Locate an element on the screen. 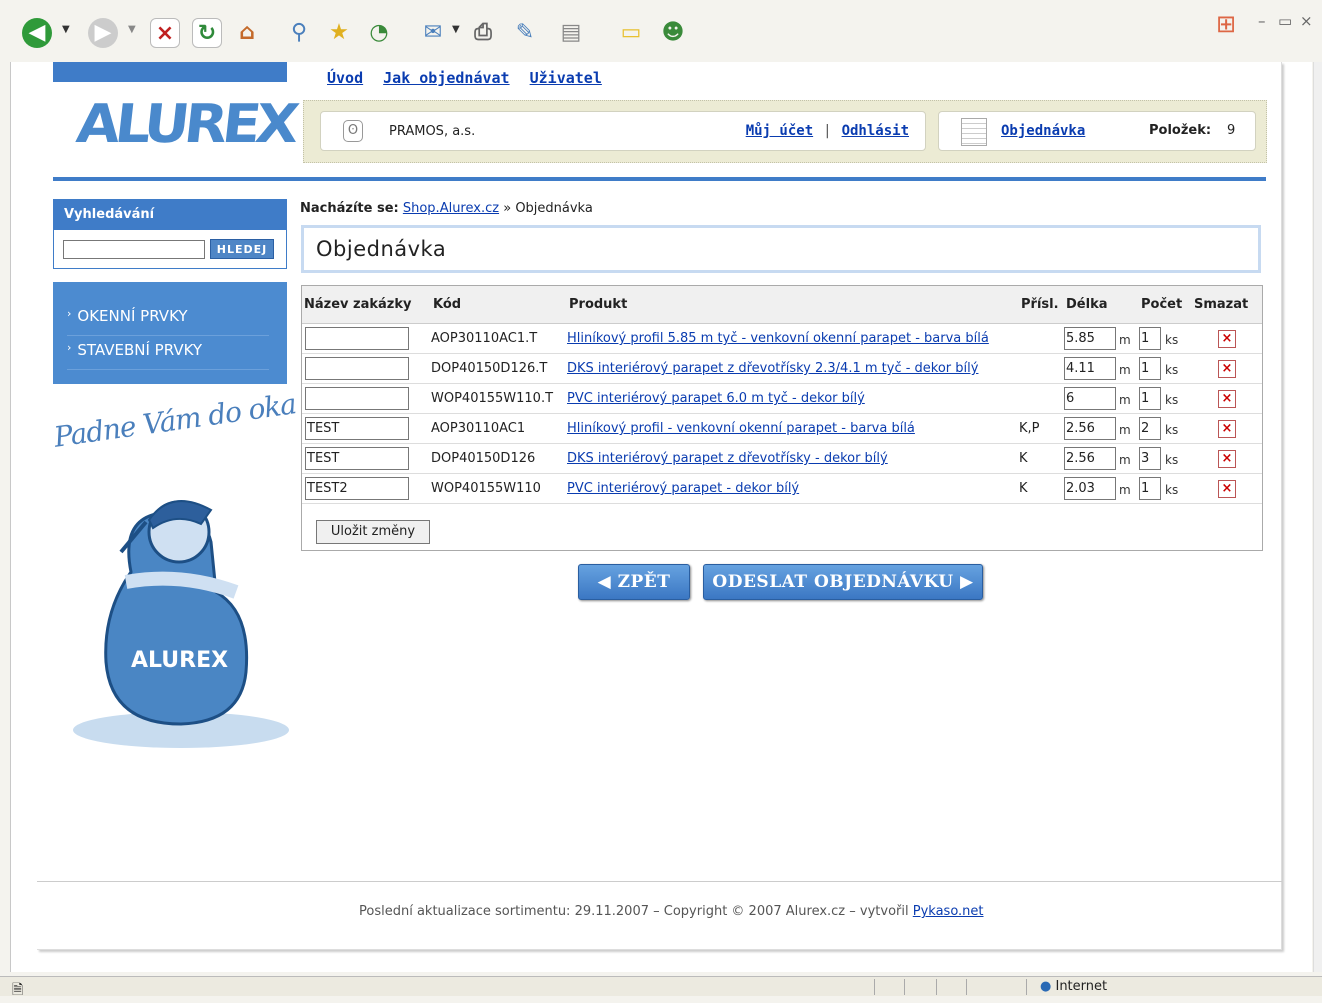 This screenshot has height=1003, width=1322. order-box: Objednávka Položek: 9 is located at coordinates (1097, 131).